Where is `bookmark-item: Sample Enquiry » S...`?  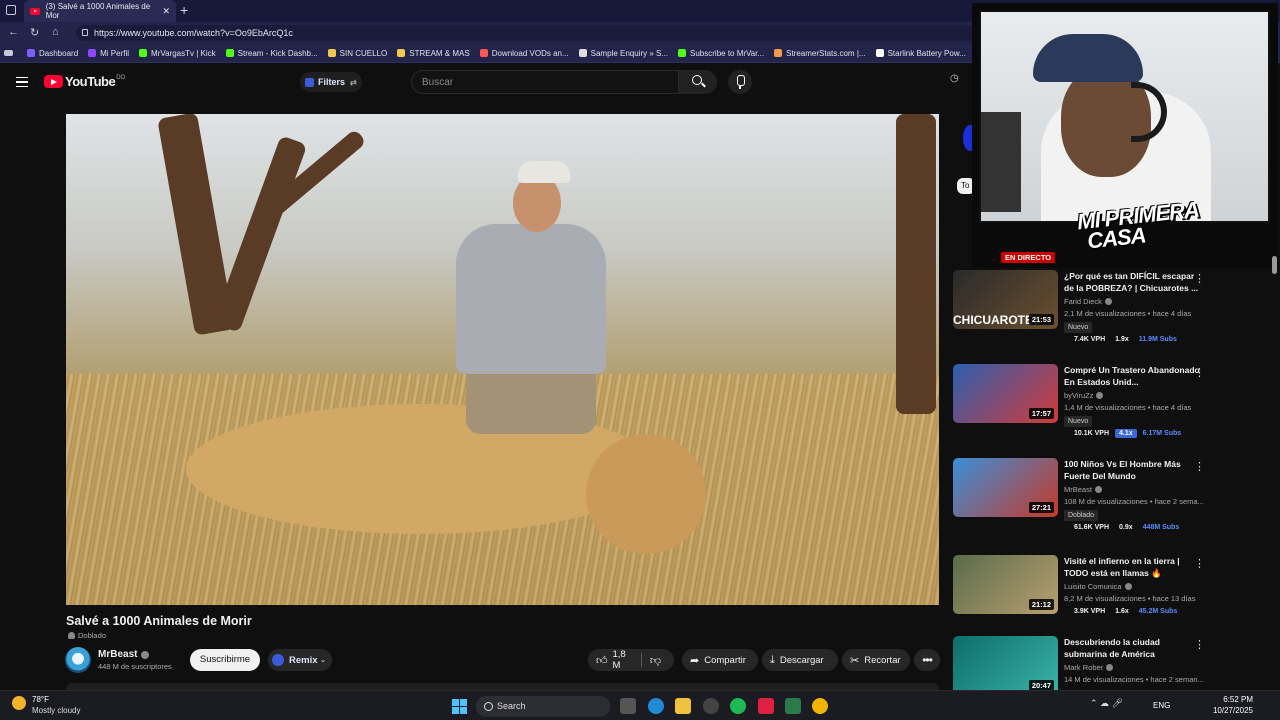 bookmark-item: Sample Enquiry » S... is located at coordinates (623, 53).